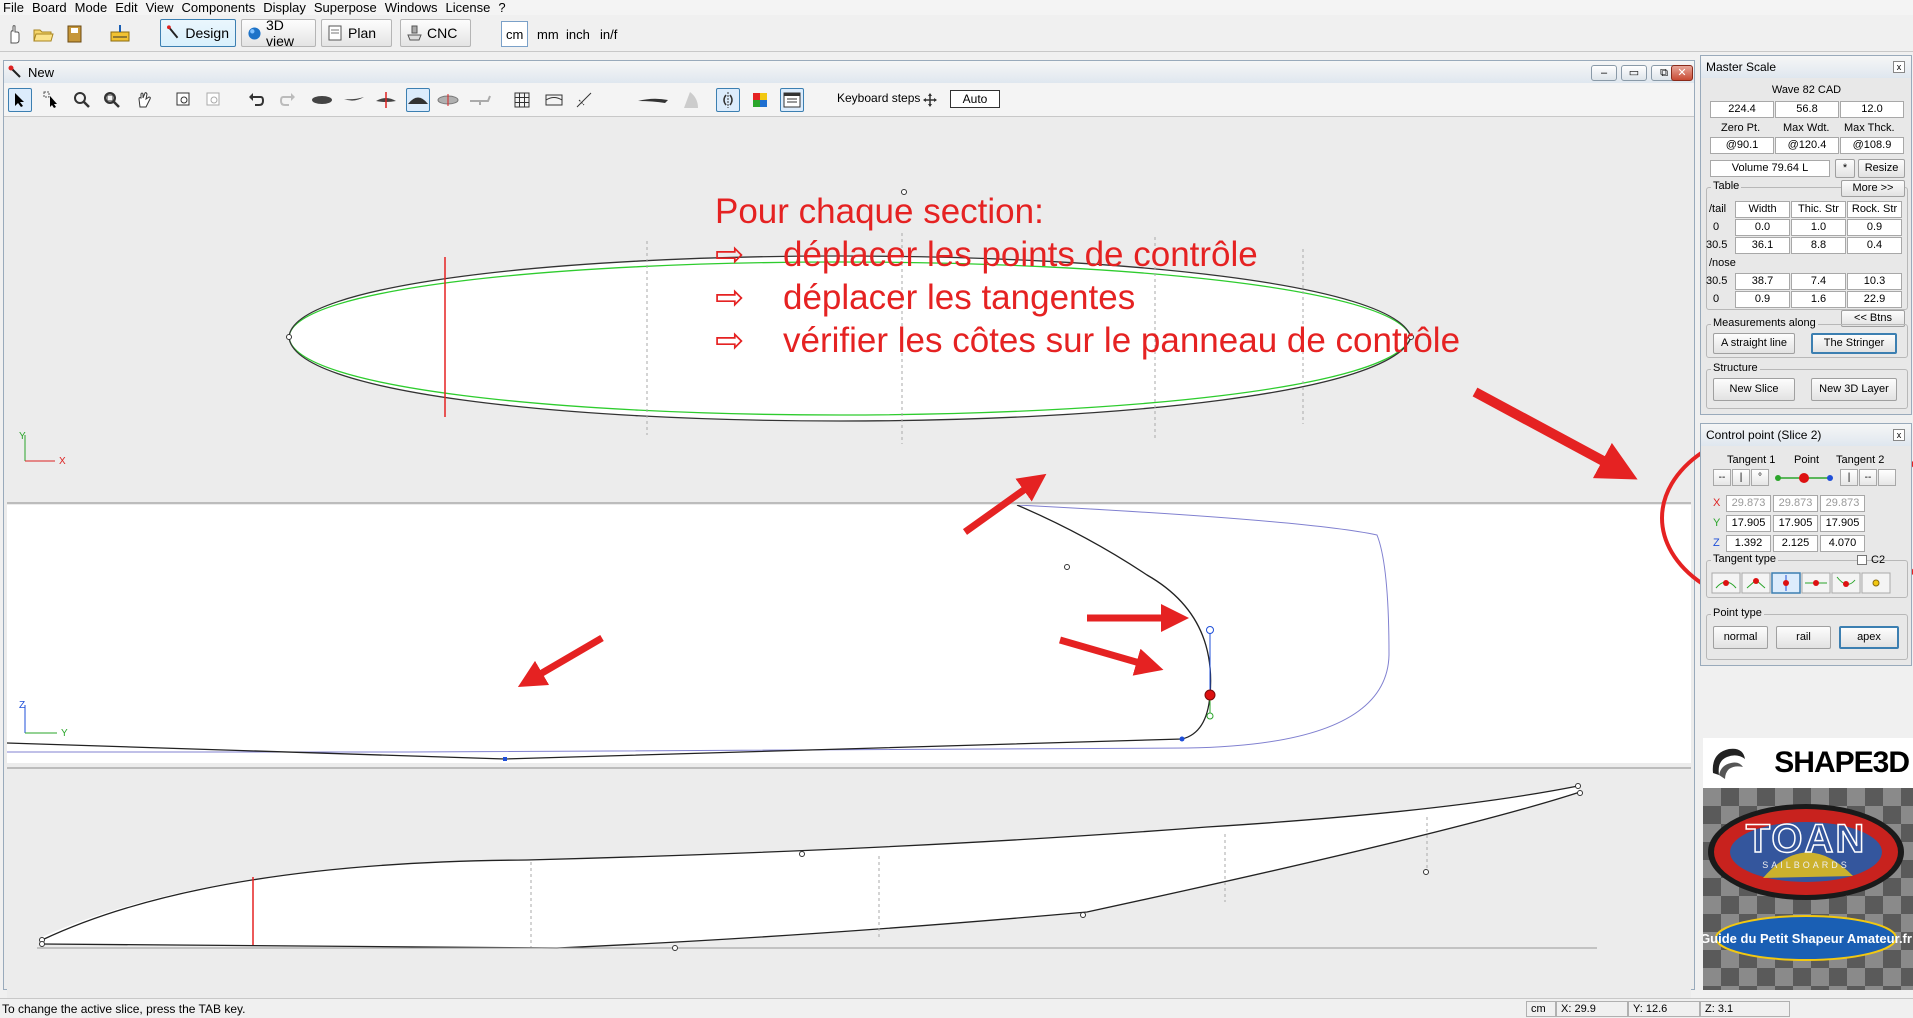  What do you see at coordinates (1762, 227) in the screenshot?
I see `table-cell: 0.0` at bounding box center [1762, 227].